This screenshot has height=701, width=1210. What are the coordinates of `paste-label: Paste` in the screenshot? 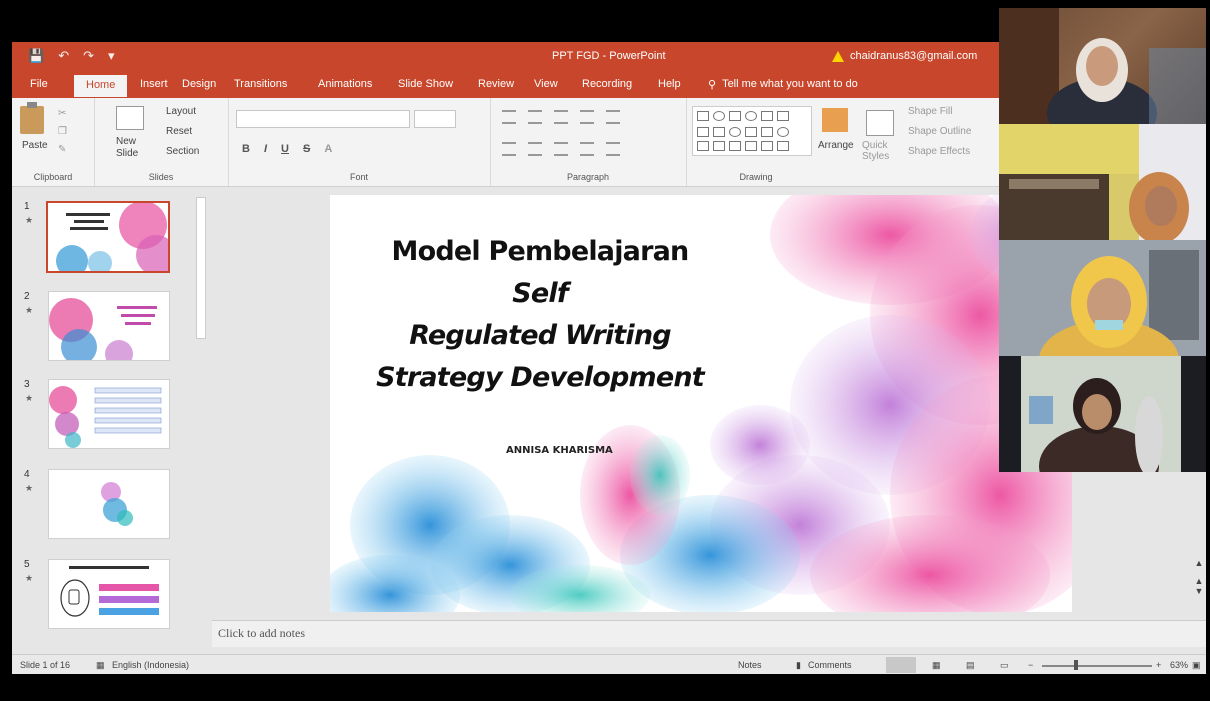 It's located at (35, 145).